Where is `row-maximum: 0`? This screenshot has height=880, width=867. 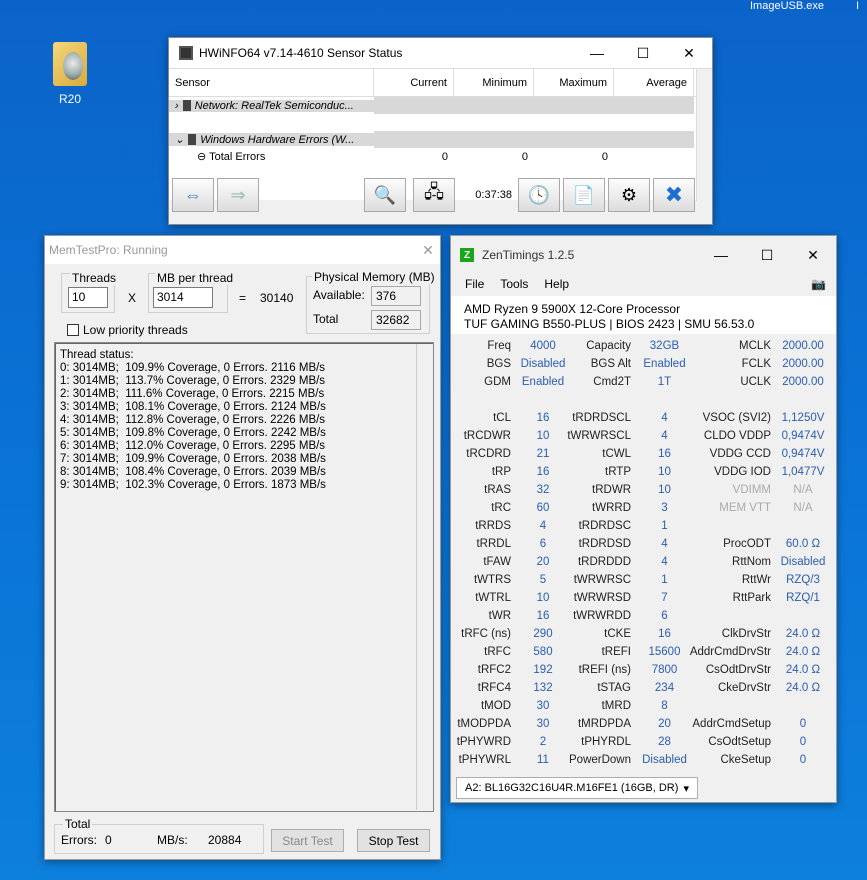
row-maximum: 0 is located at coordinates (604, 156).